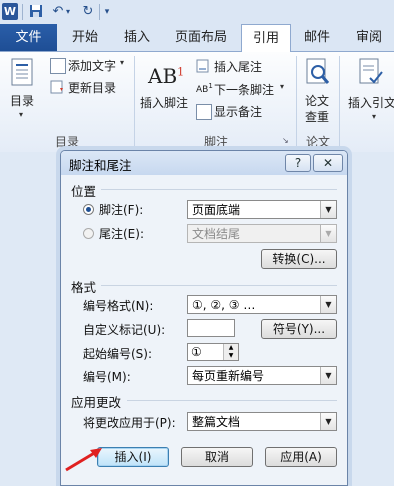  Describe the element at coordinates (92, 87) in the screenshot. I see `update-toc-button: 更新目录` at that location.